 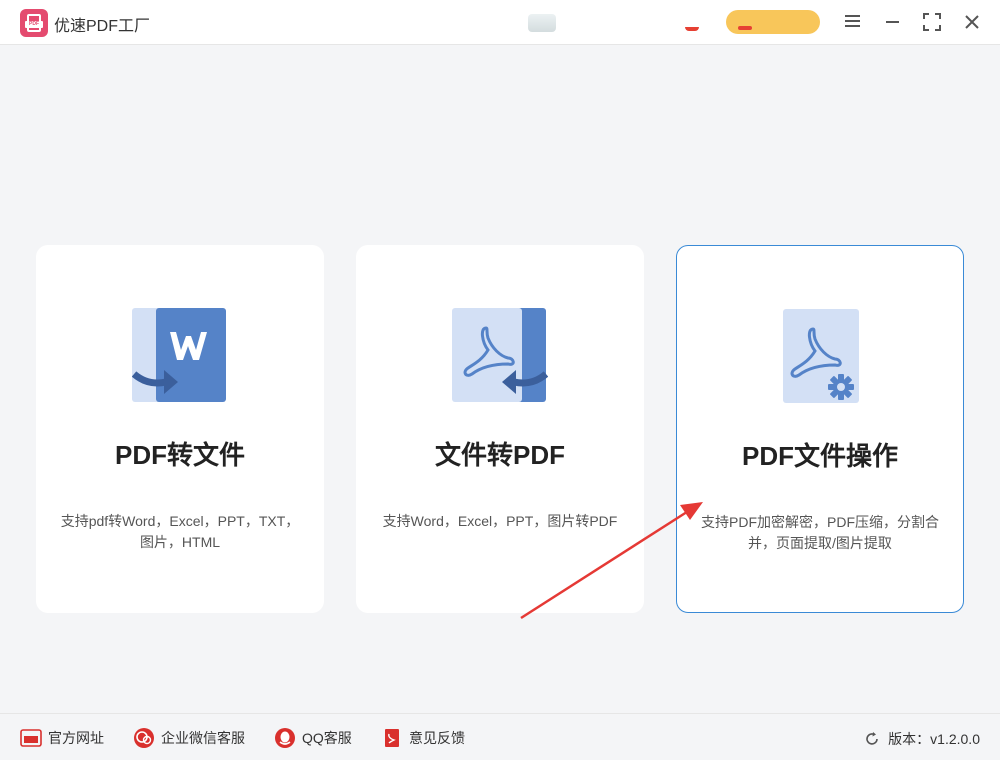 I want to click on feedback-link: 意见反馈, so click(x=423, y=738).